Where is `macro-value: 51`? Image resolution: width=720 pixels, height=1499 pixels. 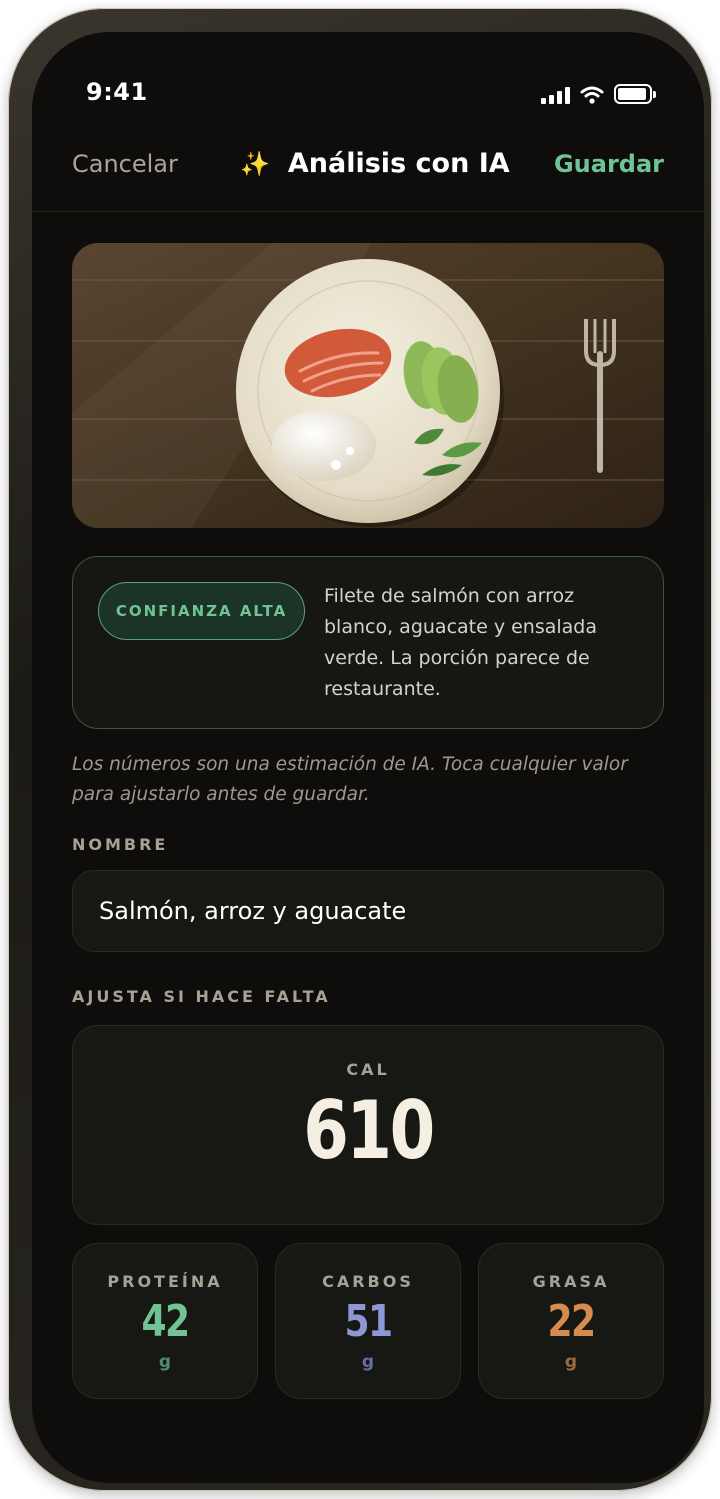 macro-value: 51 is located at coordinates (368, 1321).